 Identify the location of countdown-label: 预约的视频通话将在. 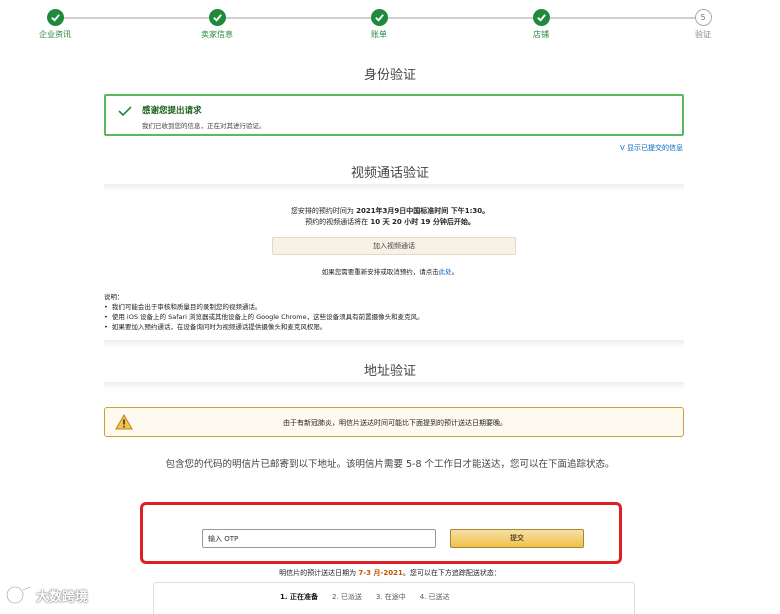
(338, 222).